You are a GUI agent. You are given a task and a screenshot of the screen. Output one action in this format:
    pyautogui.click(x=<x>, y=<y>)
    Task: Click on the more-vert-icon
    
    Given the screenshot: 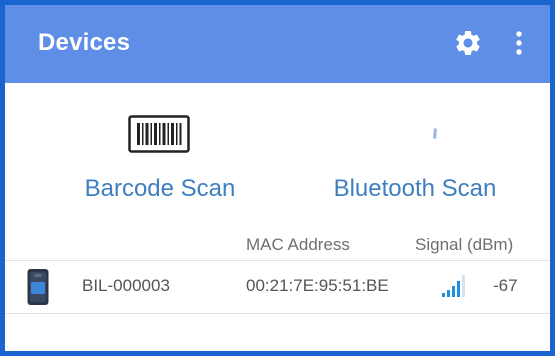 What is the action you would take?
    pyautogui.click(x=519, y=43)
    